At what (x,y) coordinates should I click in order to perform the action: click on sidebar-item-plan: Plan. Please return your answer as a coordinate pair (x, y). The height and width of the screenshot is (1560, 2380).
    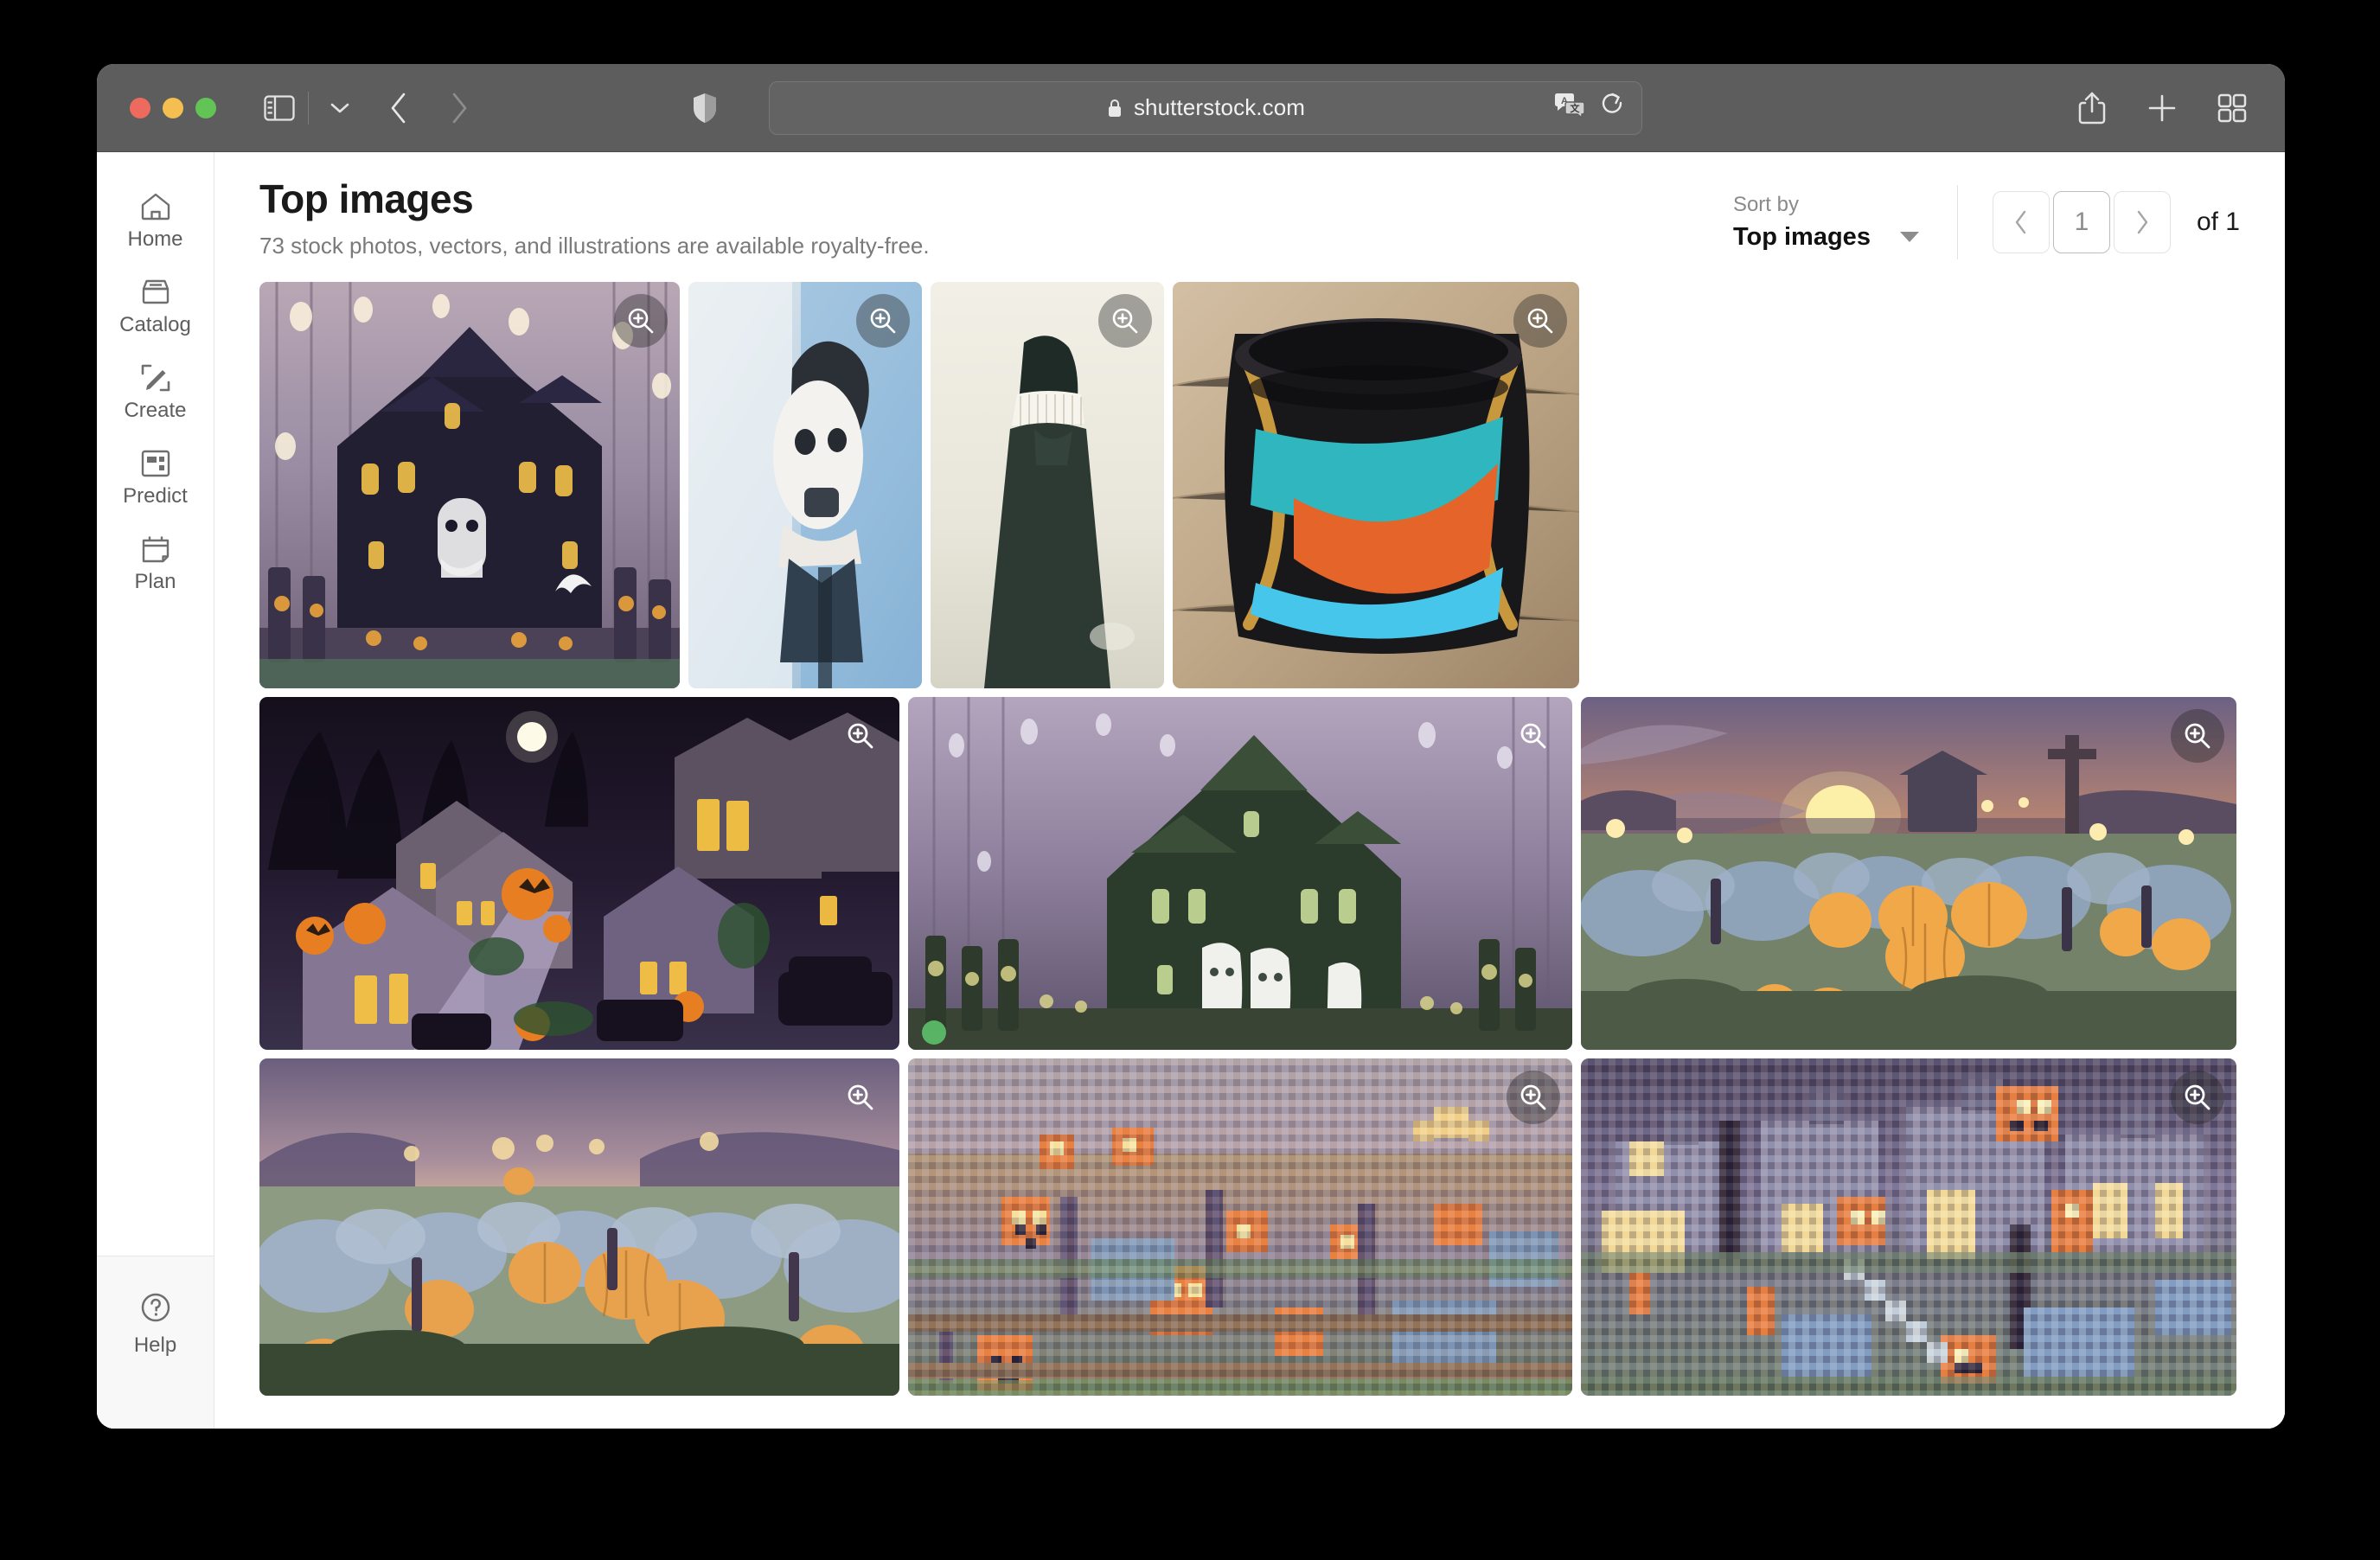
    Looking at the image, I should click on (155, 561).